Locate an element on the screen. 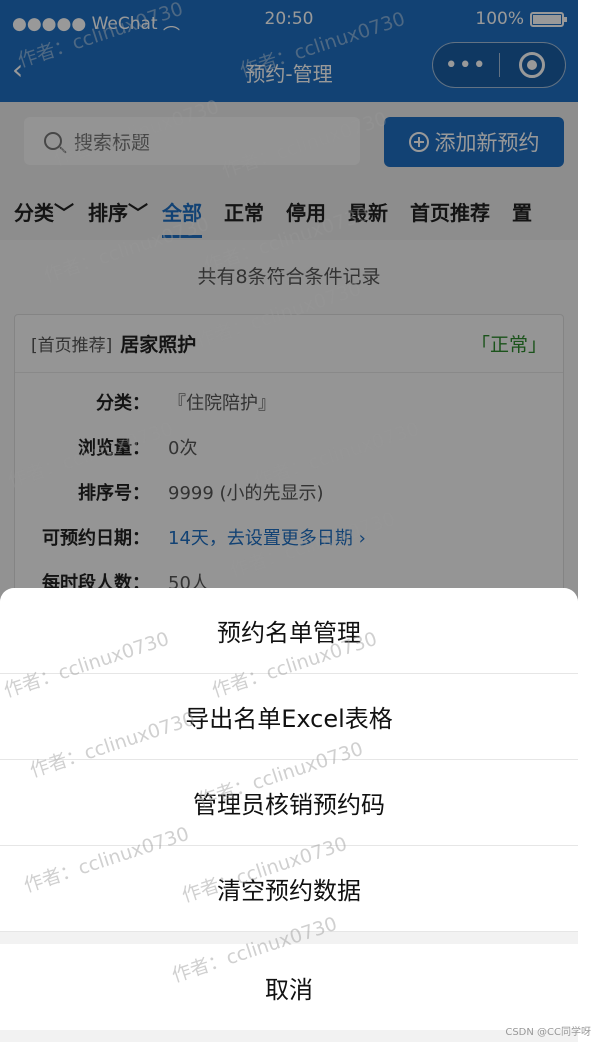 Image resolution: width=595 pixels, height=1042 pixels. clear-data-button: 清空预约数据 is located at coordinates (289, 889).